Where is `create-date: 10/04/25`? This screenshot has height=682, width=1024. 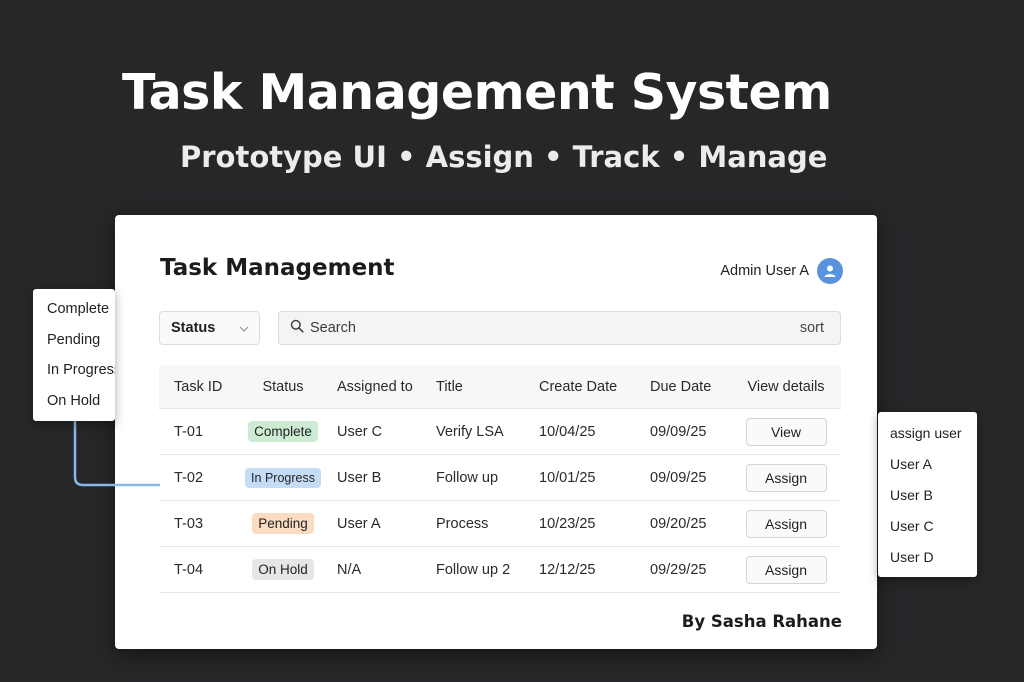
create-date: 10/04/25 is located at coordinates (567, 431).